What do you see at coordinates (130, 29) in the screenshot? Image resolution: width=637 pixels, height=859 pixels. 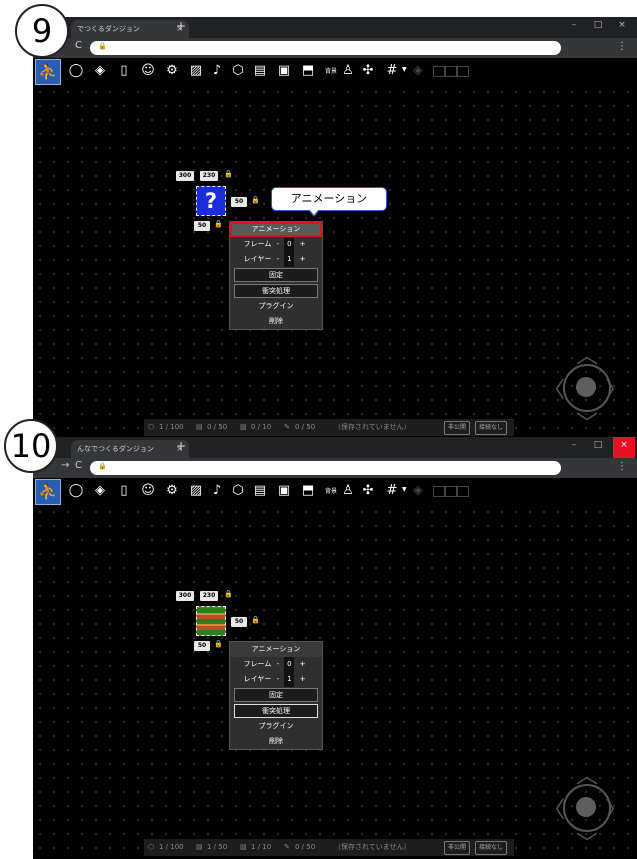 I see `browser-tab: でつくるダンジョン ×` at bounding box center [130, 29].